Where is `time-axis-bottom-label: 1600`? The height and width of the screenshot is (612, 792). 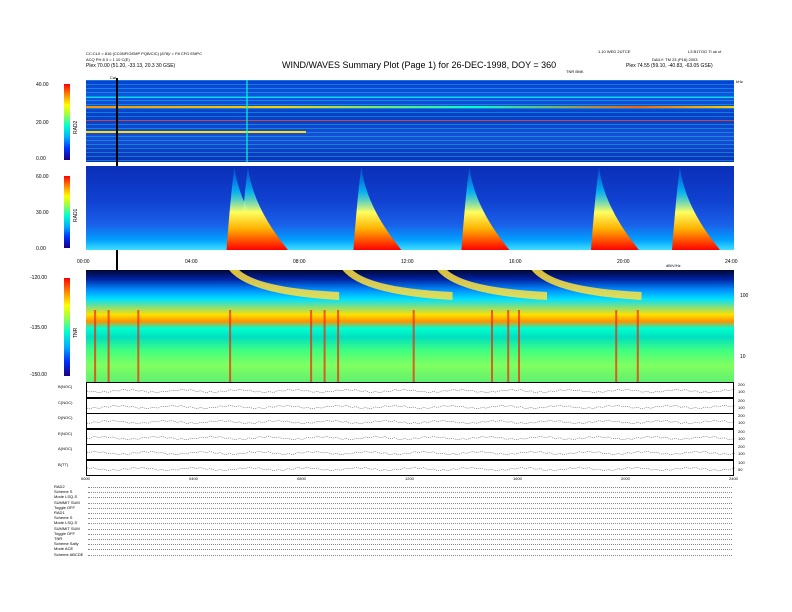 time-axis-bottom-label: 1600 is located at coordinates (517, 478).